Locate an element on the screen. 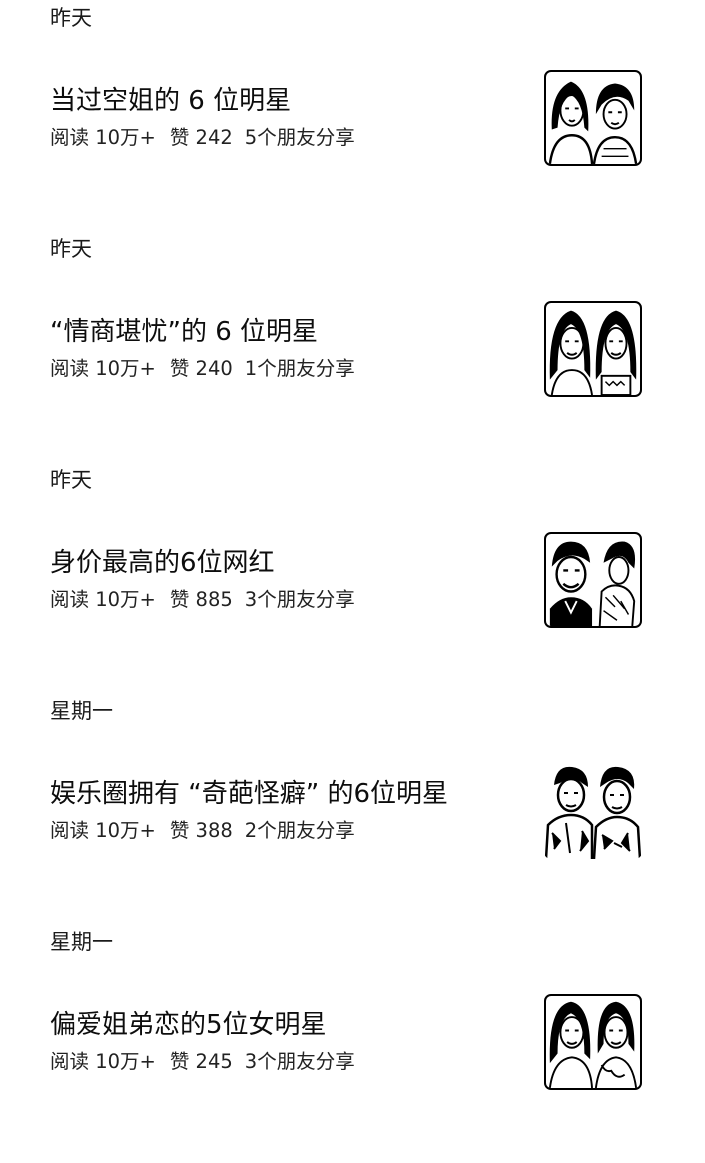  share-count: 2个朋友分享 is located at coordinates (299, 830).